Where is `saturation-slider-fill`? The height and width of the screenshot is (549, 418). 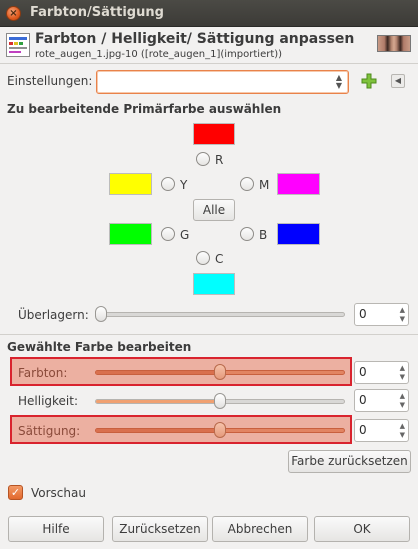
saturation-slider-fill is located at coordinates (158, 430).